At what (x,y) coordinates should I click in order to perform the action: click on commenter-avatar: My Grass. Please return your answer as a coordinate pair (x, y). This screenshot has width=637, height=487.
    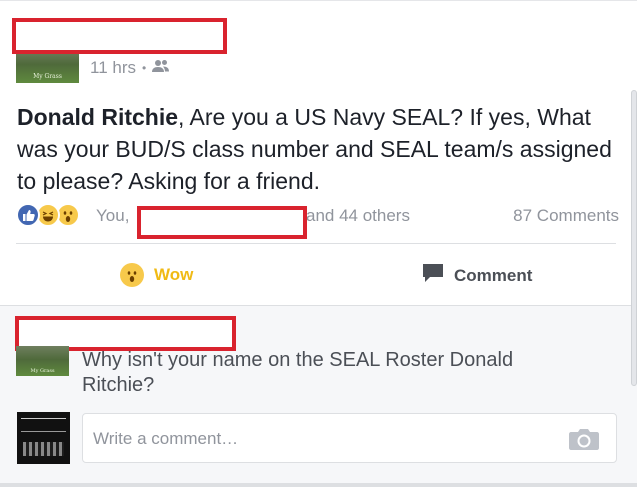
    Looking at the image, I should click on (42, 361).